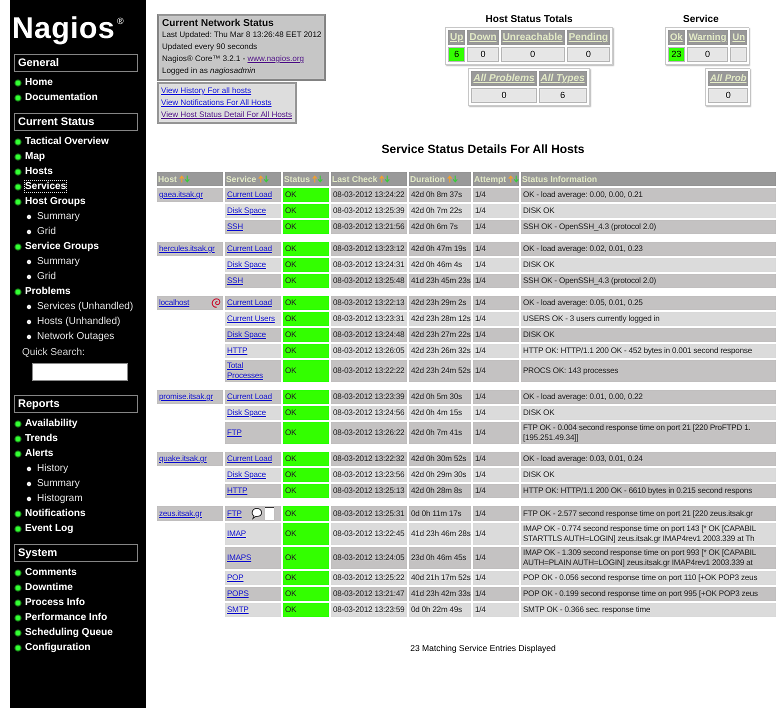 The width and height of the screenshot is (779, 708). What do you see at coordinates (648, 578) in the screenshot?
I see `status-info-cell: POP OK - 0.056 second response time on port 110 [+OK POP3 zeus` at bounding box center [648, 578].